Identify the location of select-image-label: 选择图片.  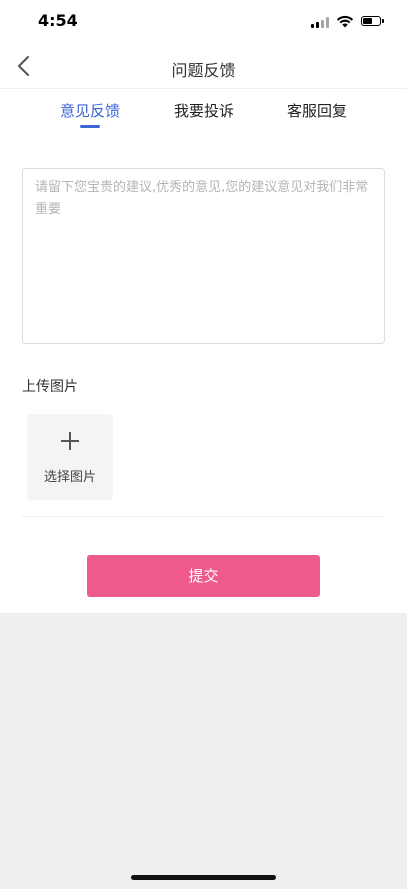
(69, 477).